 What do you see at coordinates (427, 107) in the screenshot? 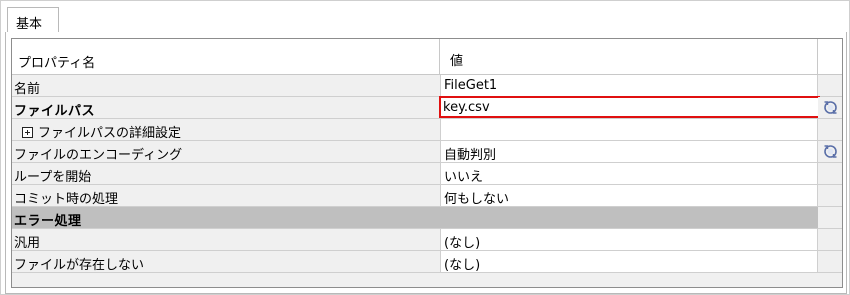
I see `row-file-path: ファイルパス key.csv` at bounding box center [427, 107].